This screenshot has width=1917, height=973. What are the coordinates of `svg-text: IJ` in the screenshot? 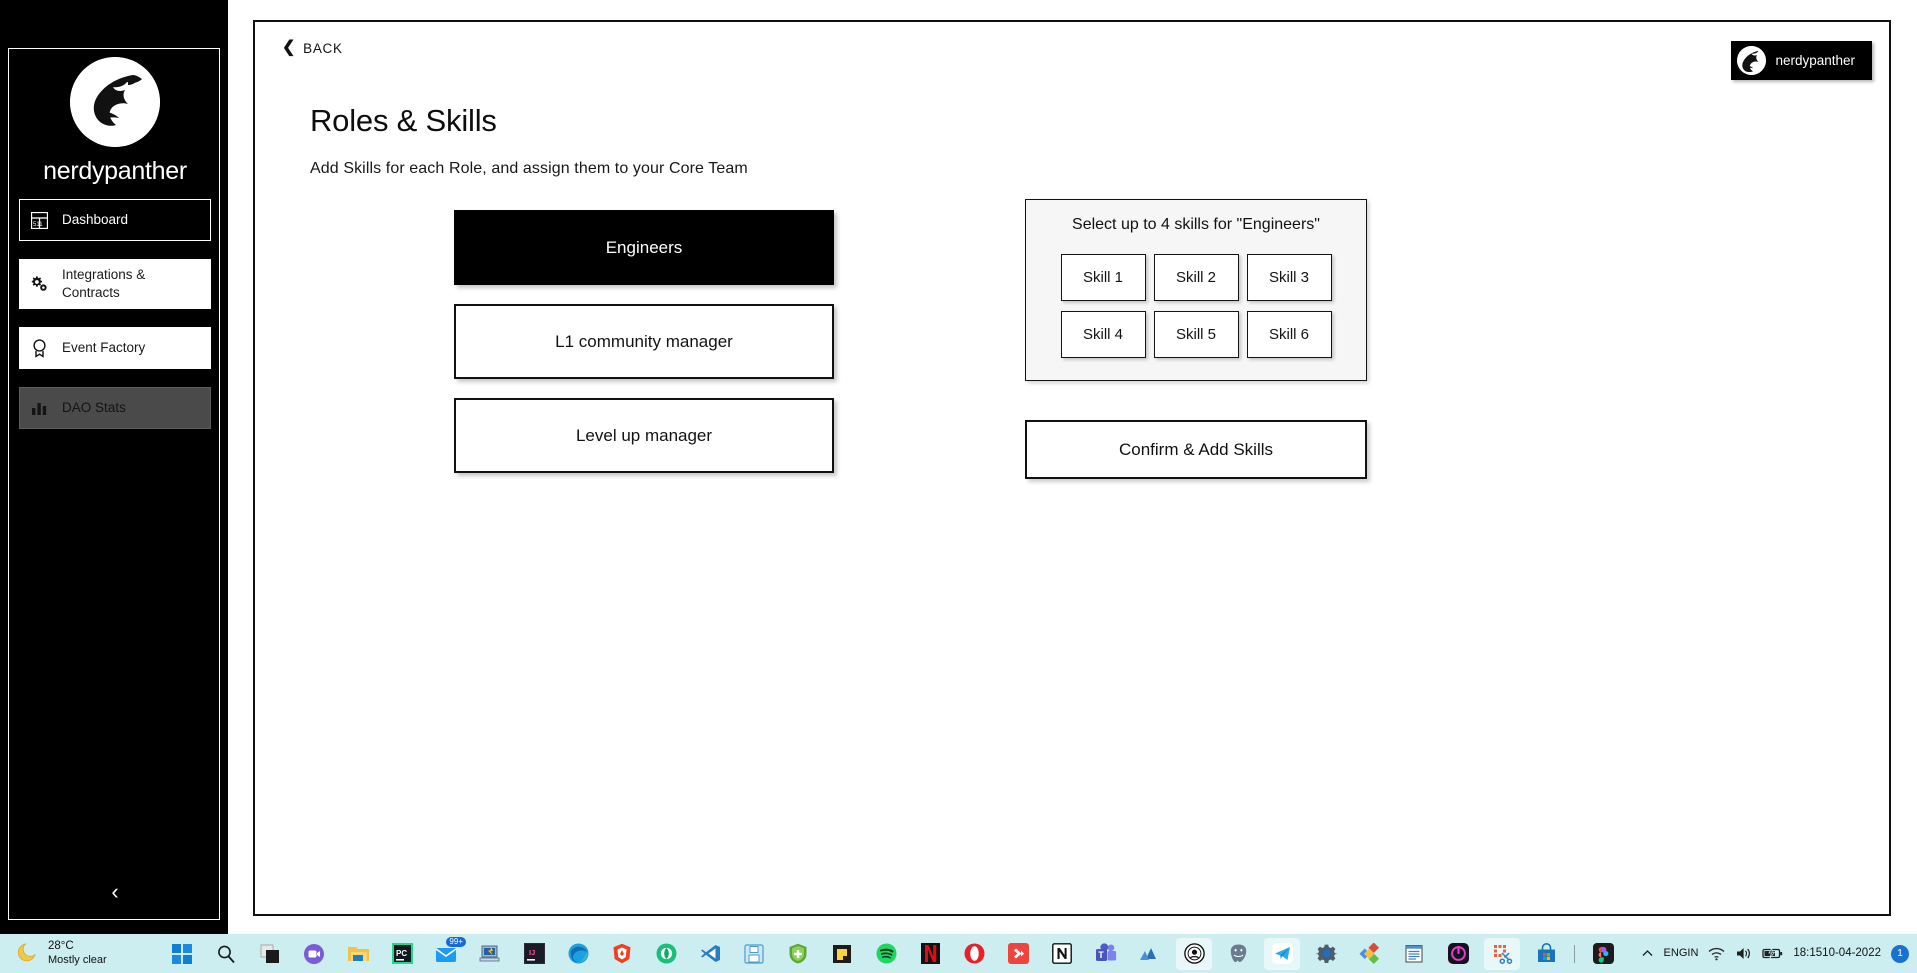 It's located at (532, 952).